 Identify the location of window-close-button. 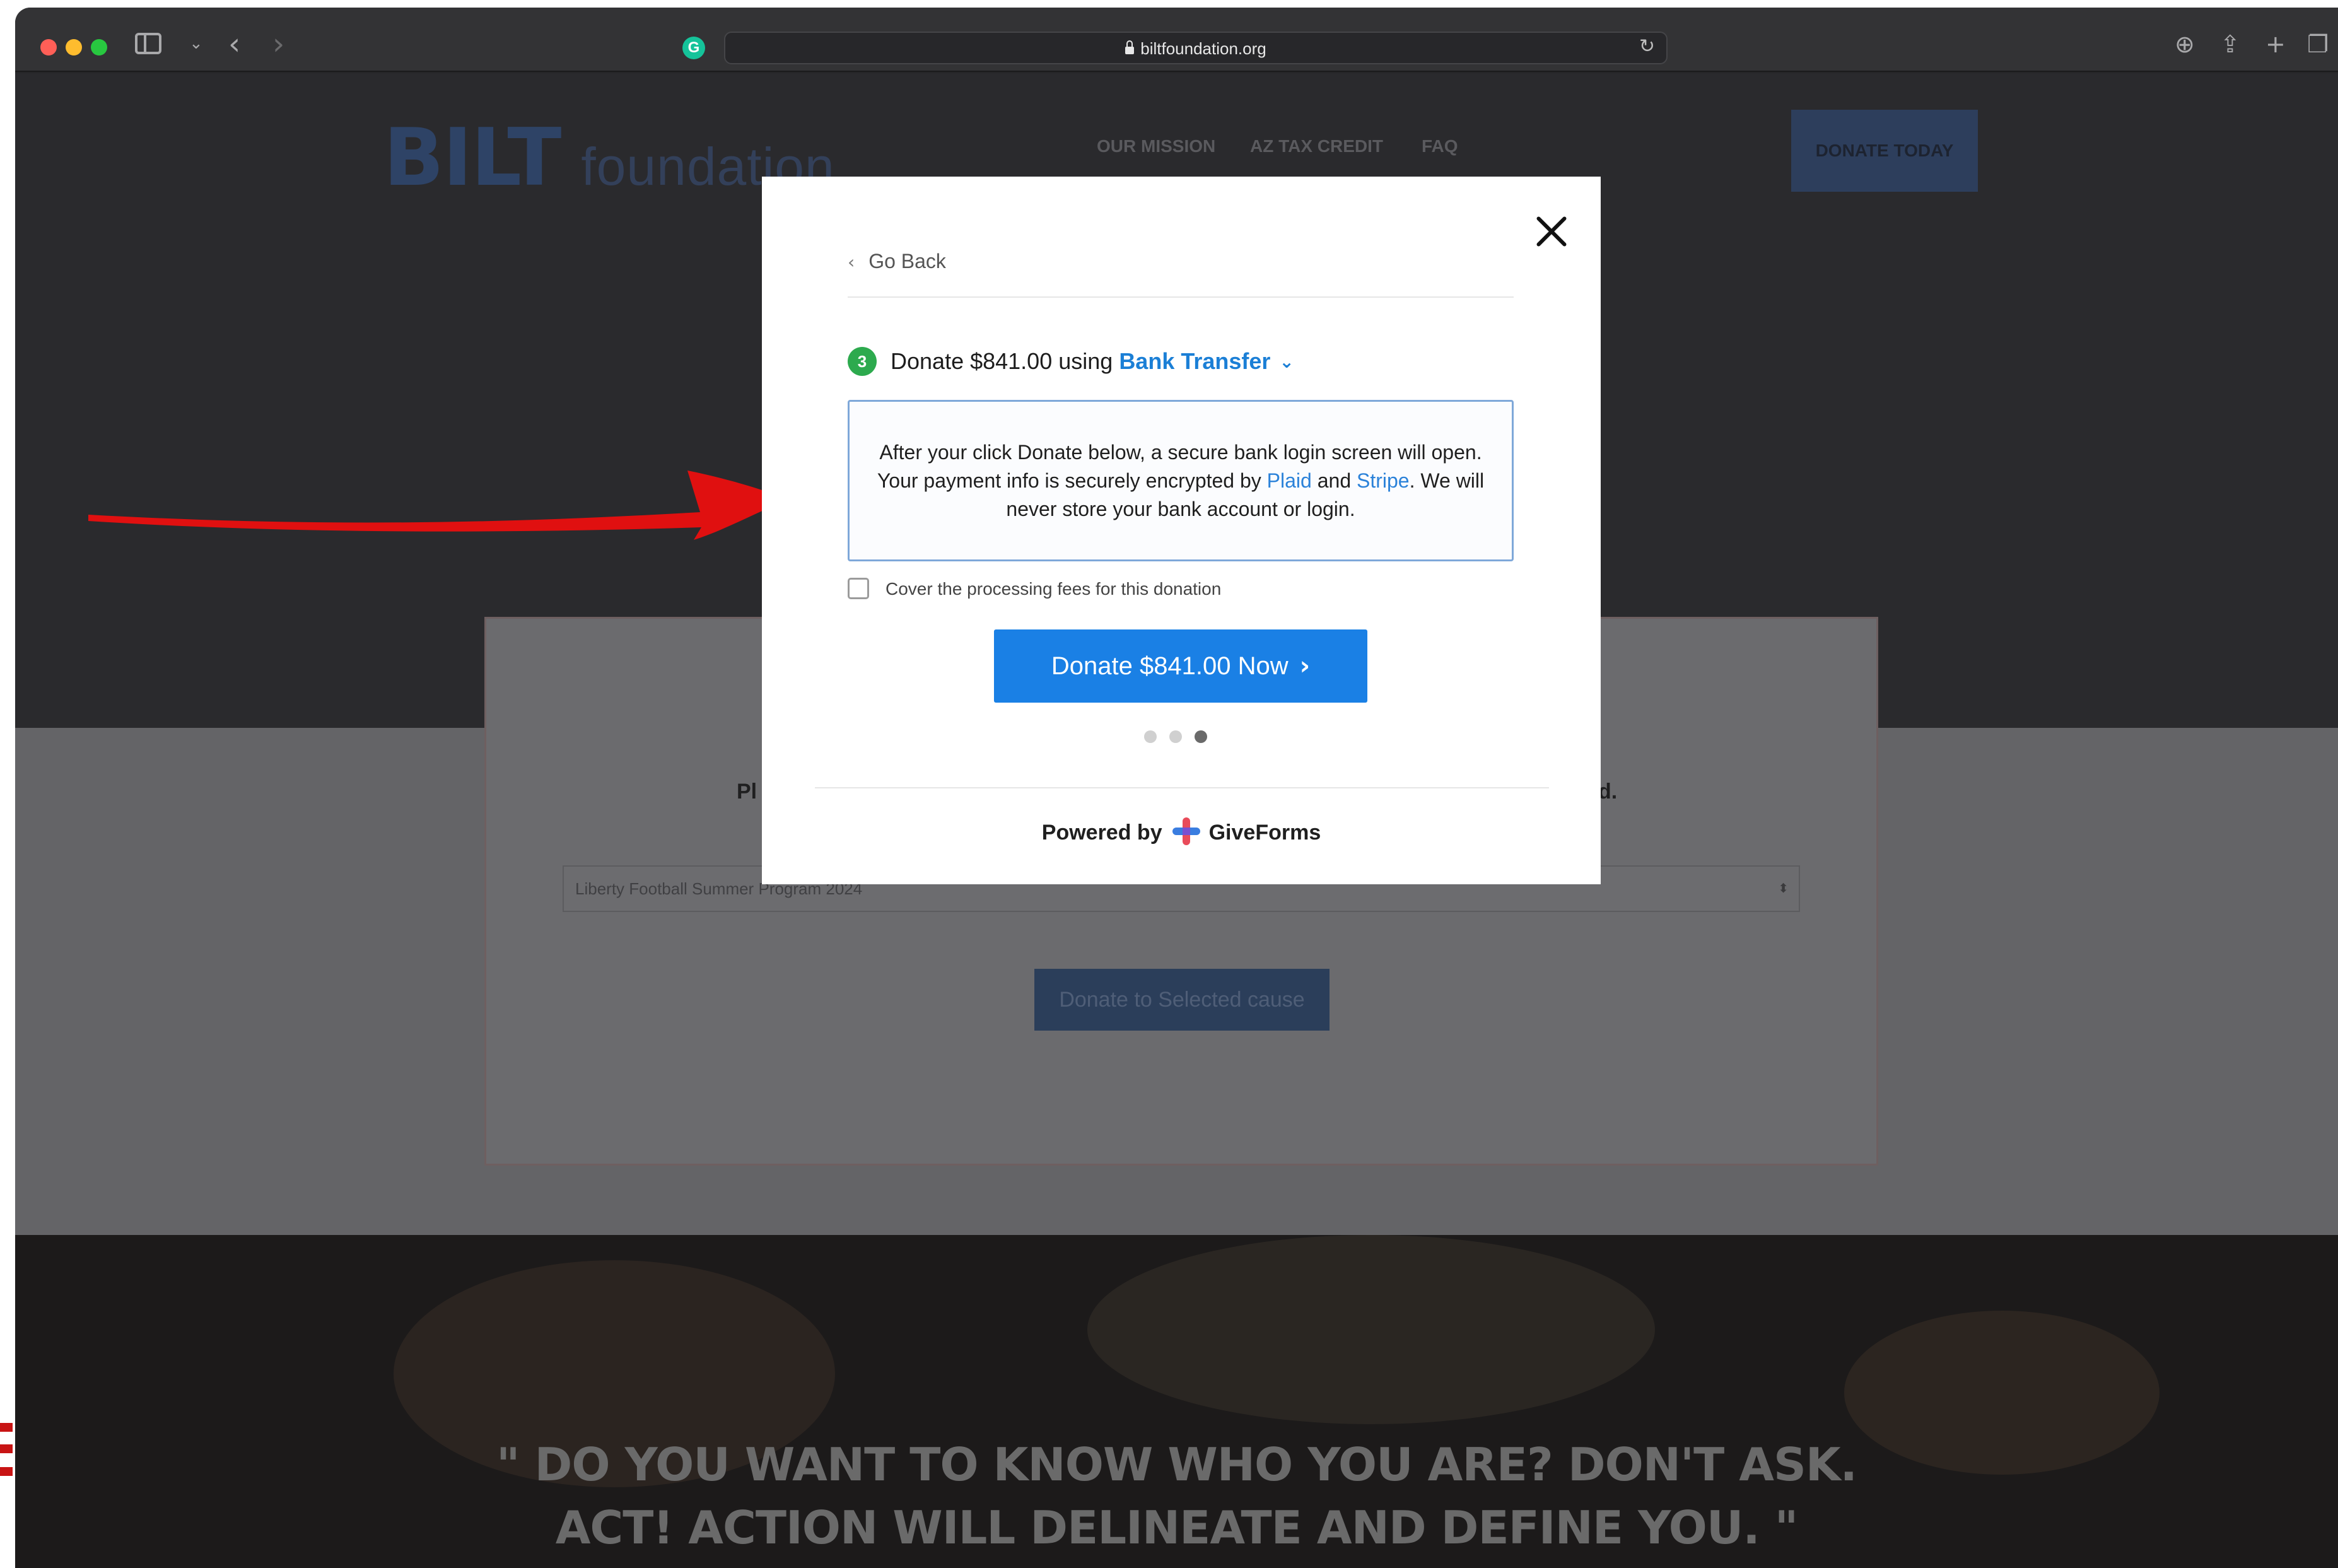
(48, 47).